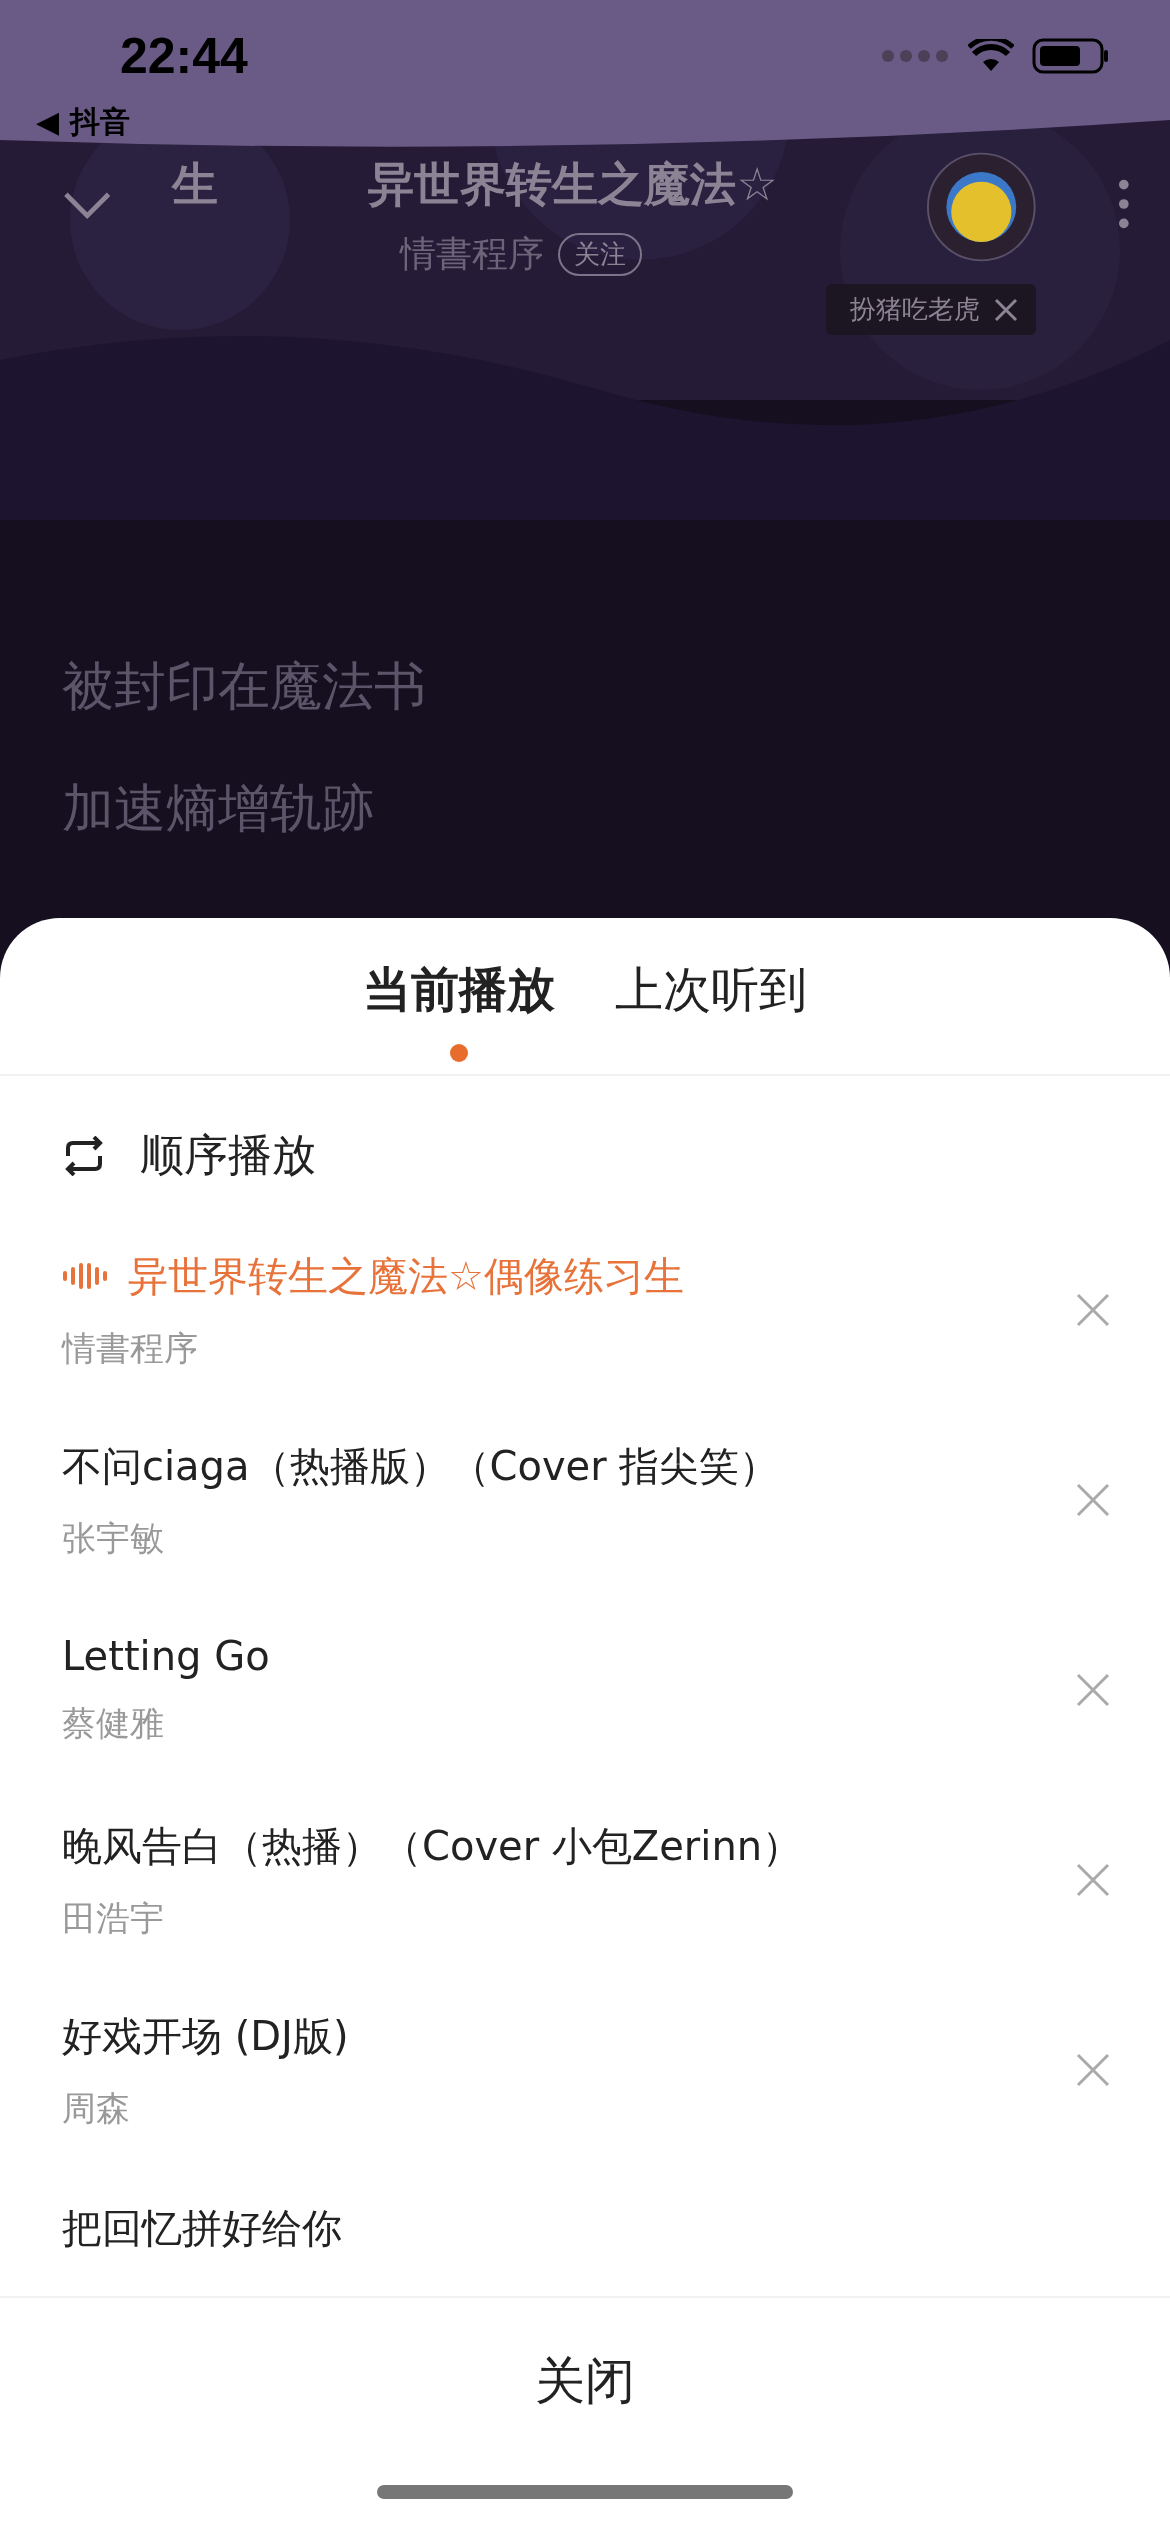 The height and width of the screenshot is (2532, 1170). Describe the element at coordinates (184, 56) in the screenshot. I see `clock-time: 22:44` at that location.